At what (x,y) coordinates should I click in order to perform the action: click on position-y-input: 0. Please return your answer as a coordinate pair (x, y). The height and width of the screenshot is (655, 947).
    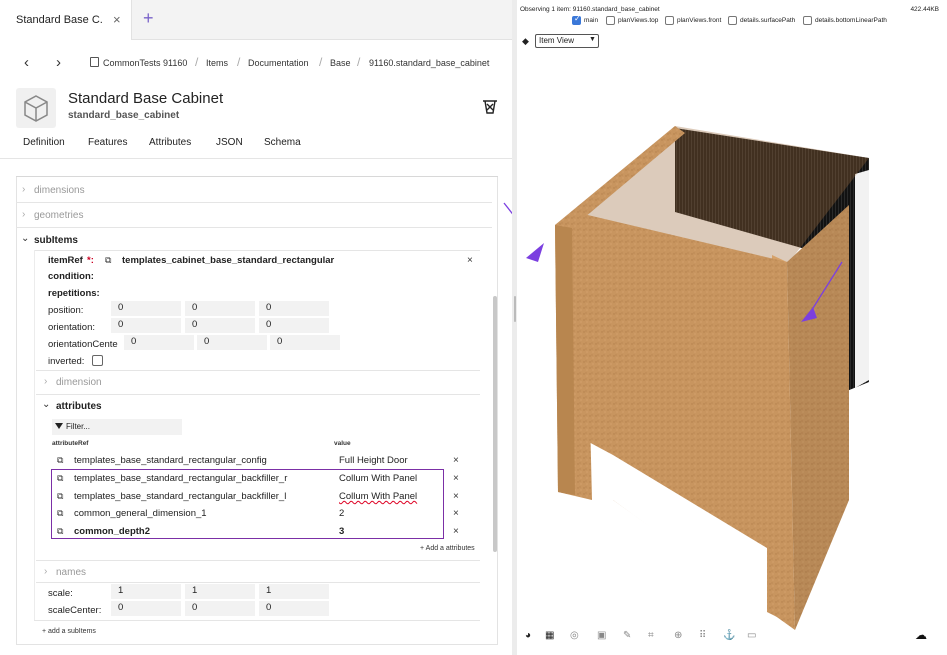
    Looking at the image, I should click on (220, 308).